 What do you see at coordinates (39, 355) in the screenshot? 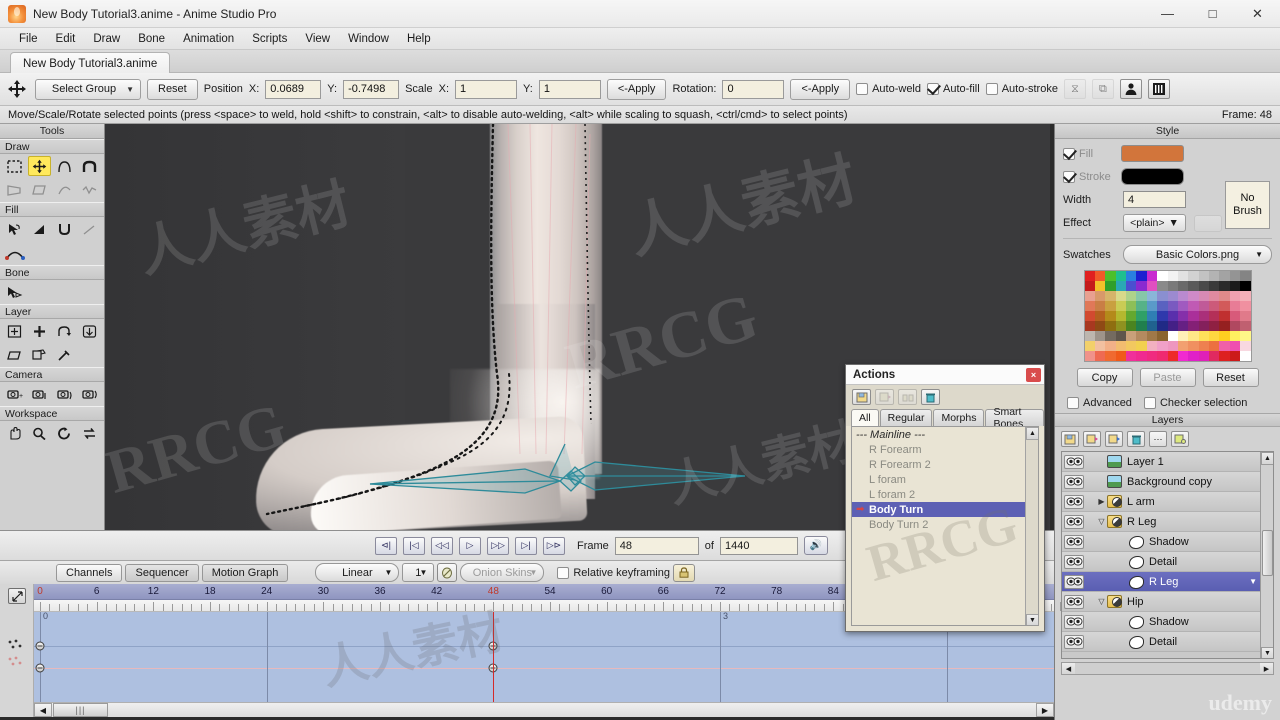
I see `rotate-layer-xy-icon` at bounding box center [39, 355].